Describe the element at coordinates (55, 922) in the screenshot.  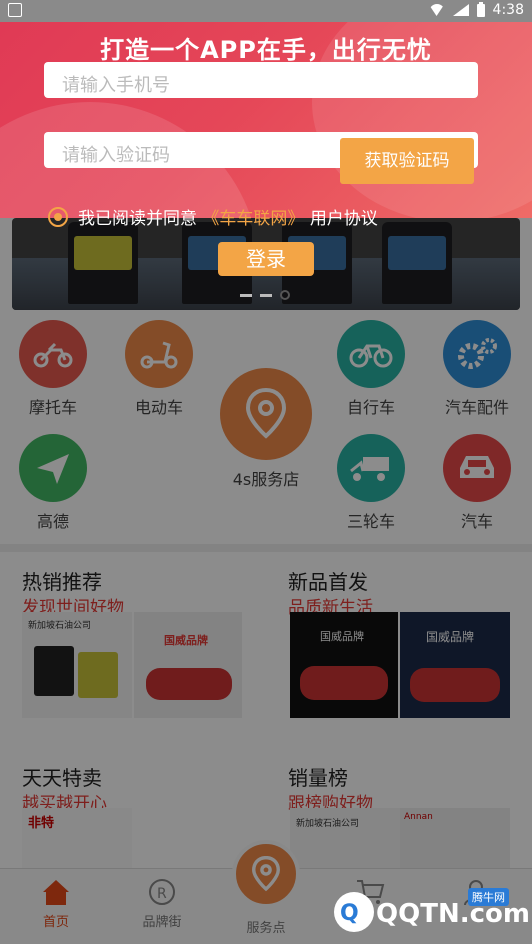
I see `tab-label: 首页` at that location.